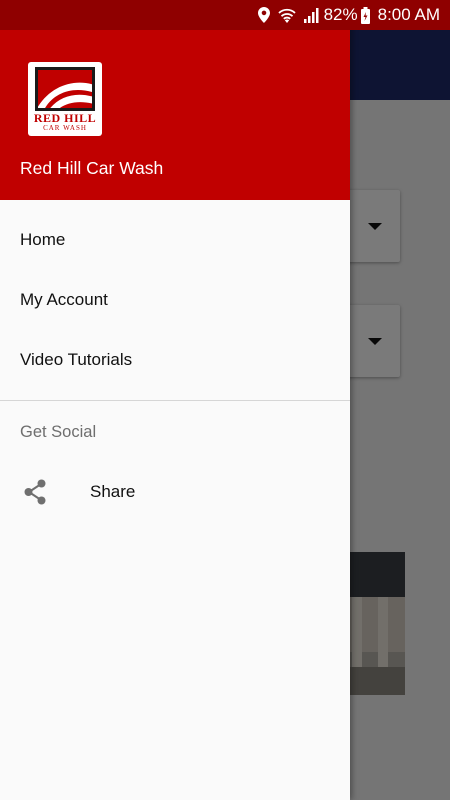 This screenshot has width=450, height=800. I want to click on clock: 8:00 AM, so click(408, 14).